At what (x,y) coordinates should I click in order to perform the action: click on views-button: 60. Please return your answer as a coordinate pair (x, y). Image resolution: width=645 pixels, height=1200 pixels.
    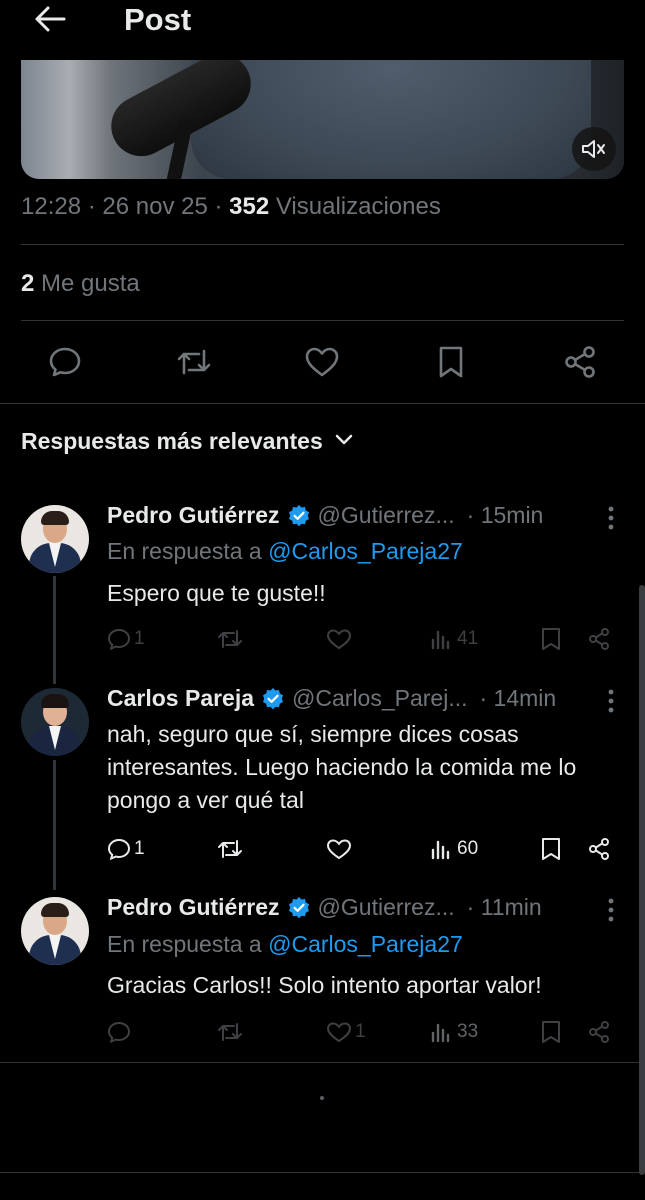
    Looking at the image, I should click on (454, 849).